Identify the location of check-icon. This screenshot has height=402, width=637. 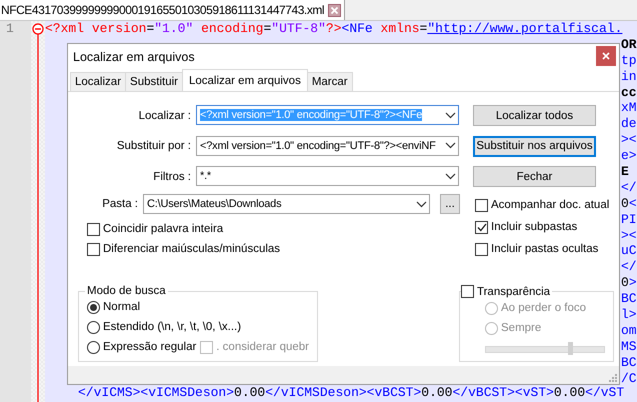
(481, 227).